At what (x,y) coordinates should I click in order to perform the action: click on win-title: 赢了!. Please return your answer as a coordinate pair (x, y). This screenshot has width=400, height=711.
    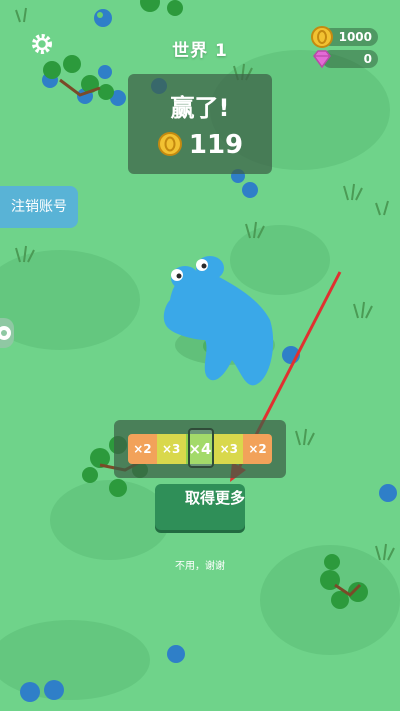
    Looking at the image, I should click on (200, 108).